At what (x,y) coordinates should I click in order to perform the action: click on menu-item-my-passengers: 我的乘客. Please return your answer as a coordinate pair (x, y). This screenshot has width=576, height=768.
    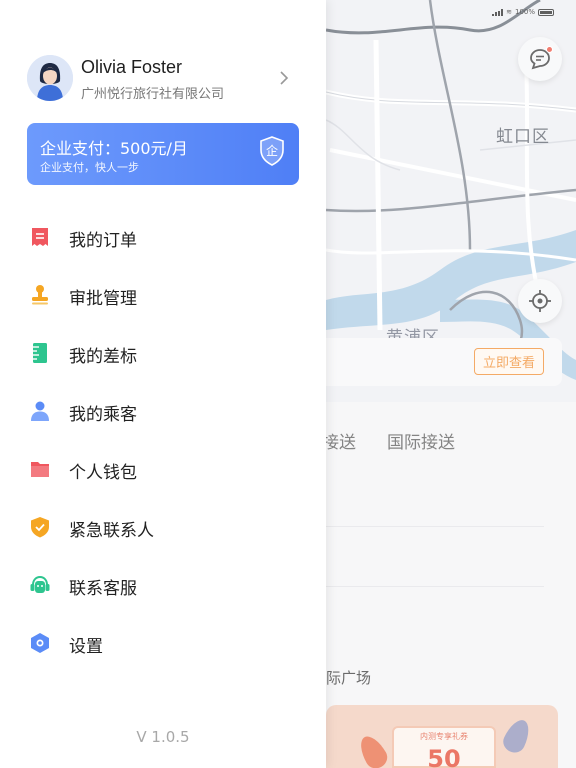
    Looking at the image, I should click on (163, 411).